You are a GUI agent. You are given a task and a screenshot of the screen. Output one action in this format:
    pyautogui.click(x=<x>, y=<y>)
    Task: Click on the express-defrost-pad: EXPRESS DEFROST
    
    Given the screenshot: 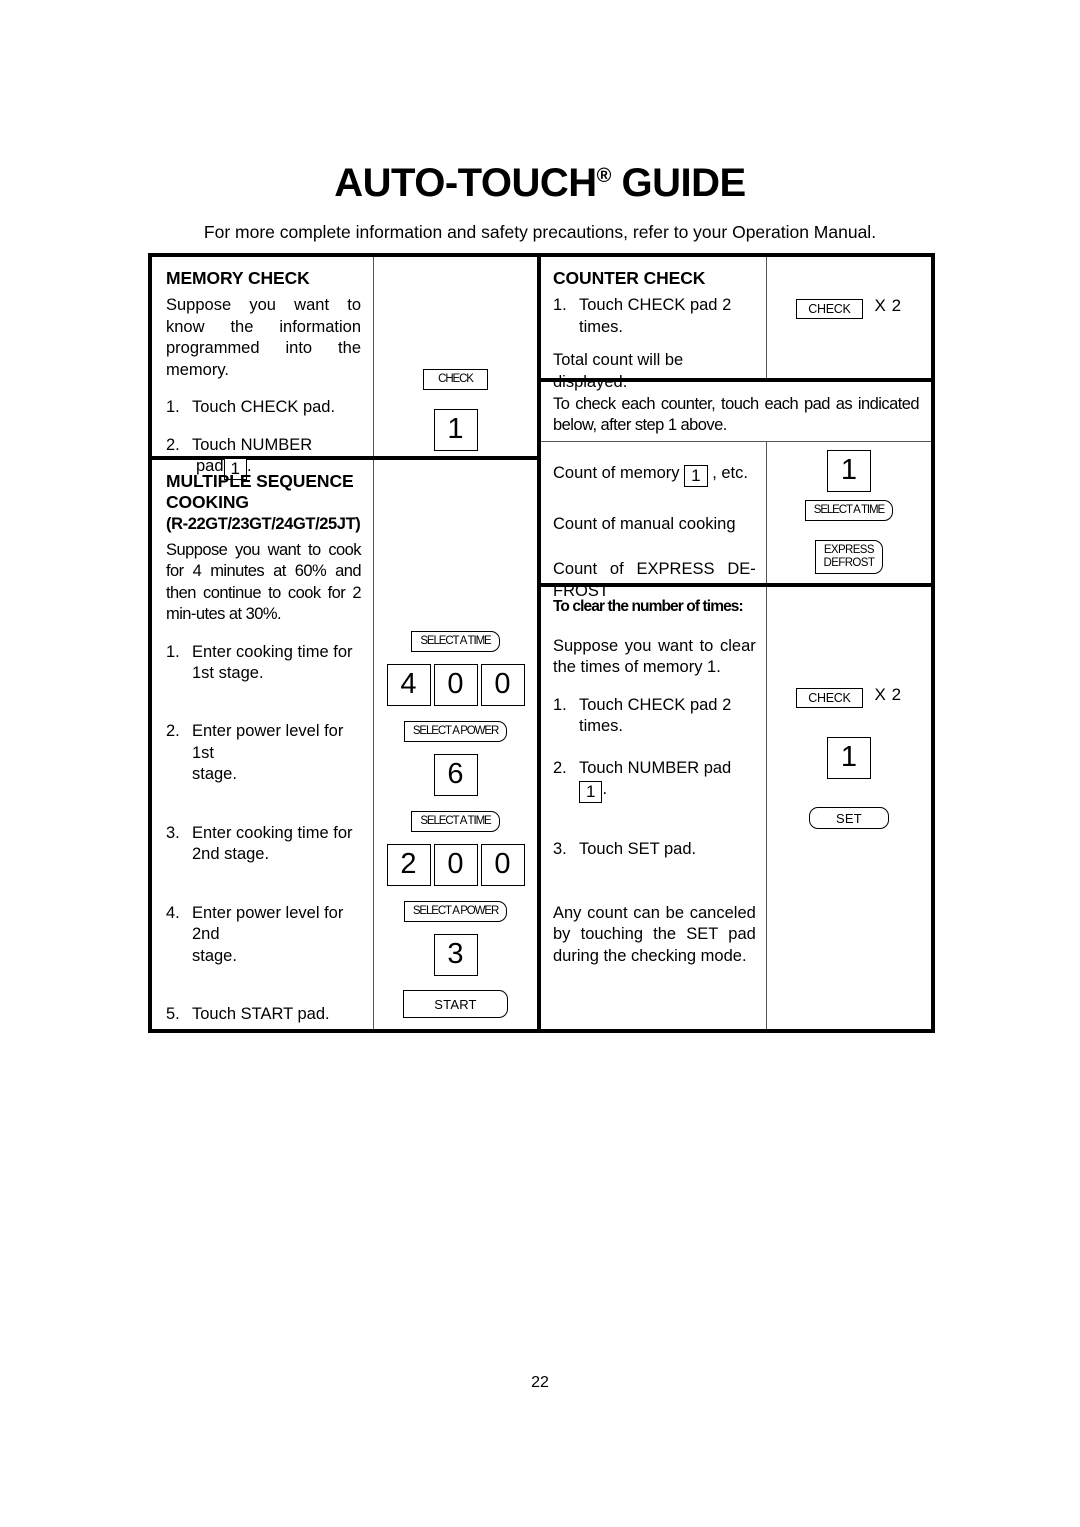 What is the action you would take?
    pyautogui.click(x=849, y=557)
    